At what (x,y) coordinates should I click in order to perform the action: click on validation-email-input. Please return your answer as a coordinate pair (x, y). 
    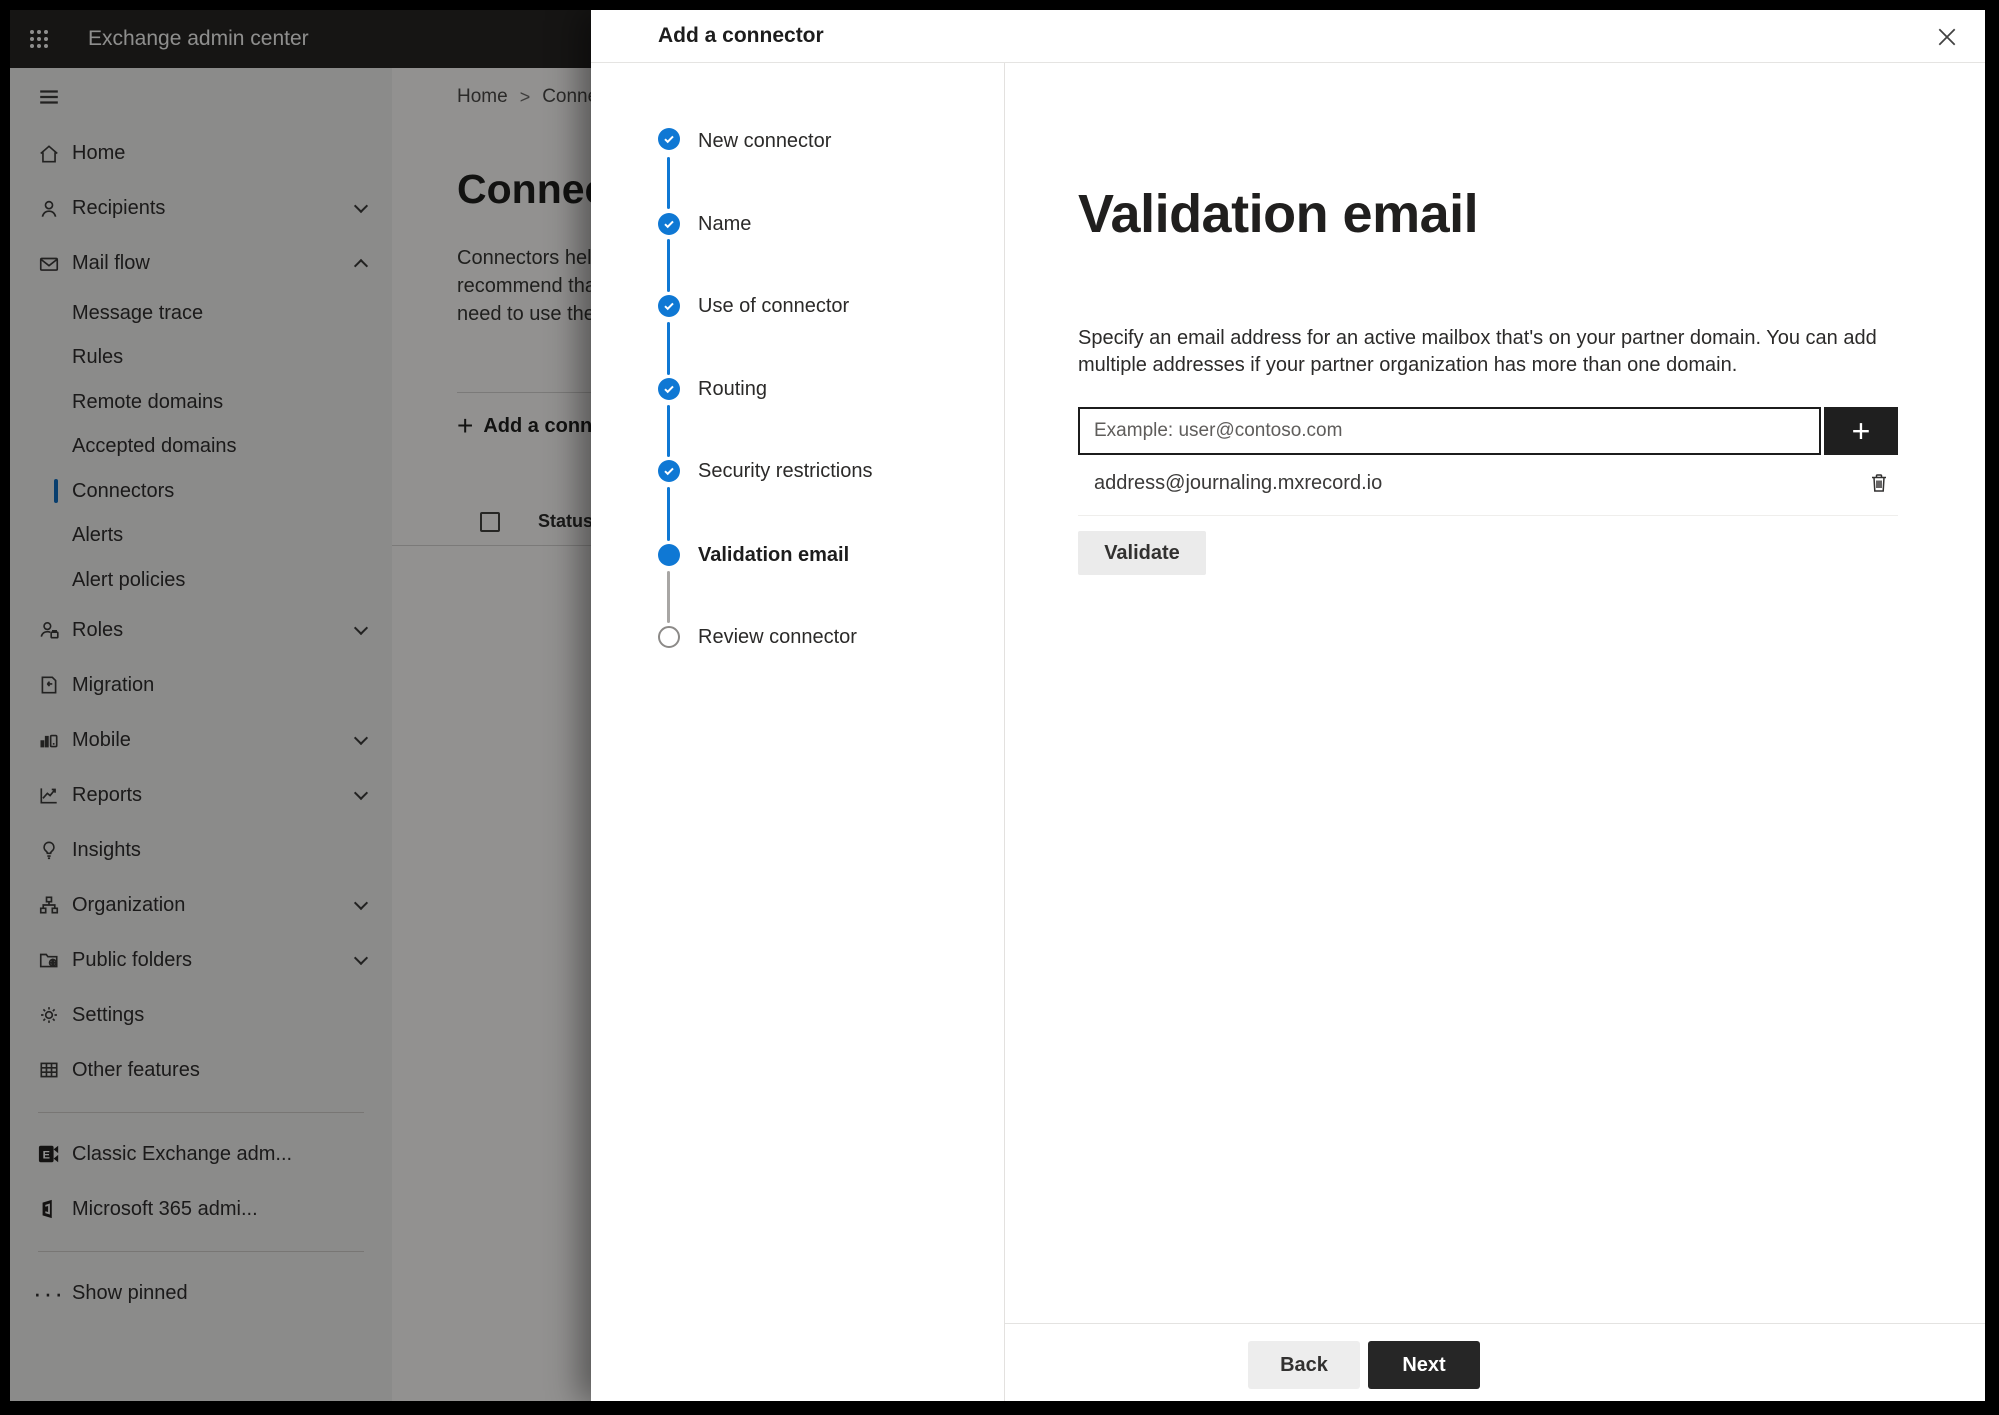
    Looking at the image, I should click on (1449, 431).